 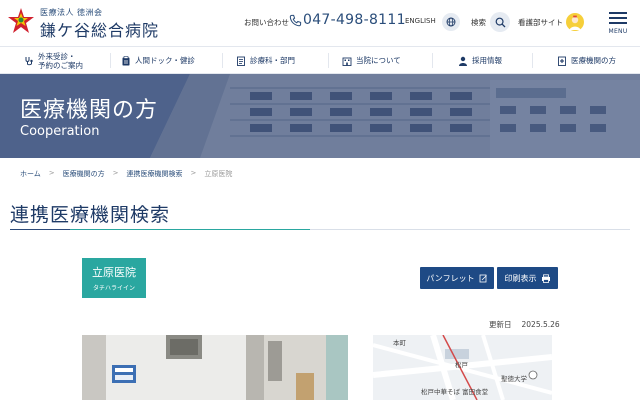 What do you see at coordinates (514, 379) in the screenshot?
I see `map-label: 聖徳大学` at bounding box center [514, 379].